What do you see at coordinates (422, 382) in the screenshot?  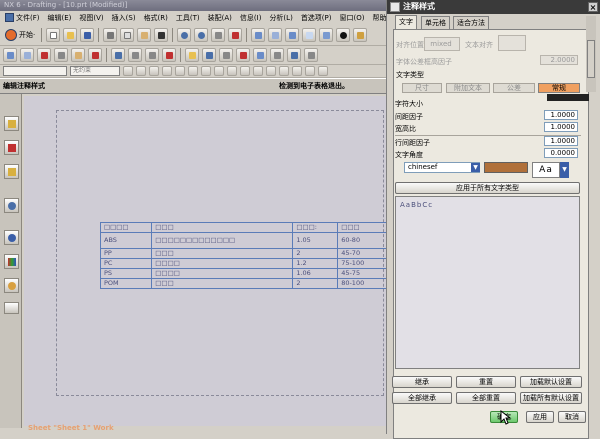 I see `inherit-button: 继承` at bounding box center [422, 382].